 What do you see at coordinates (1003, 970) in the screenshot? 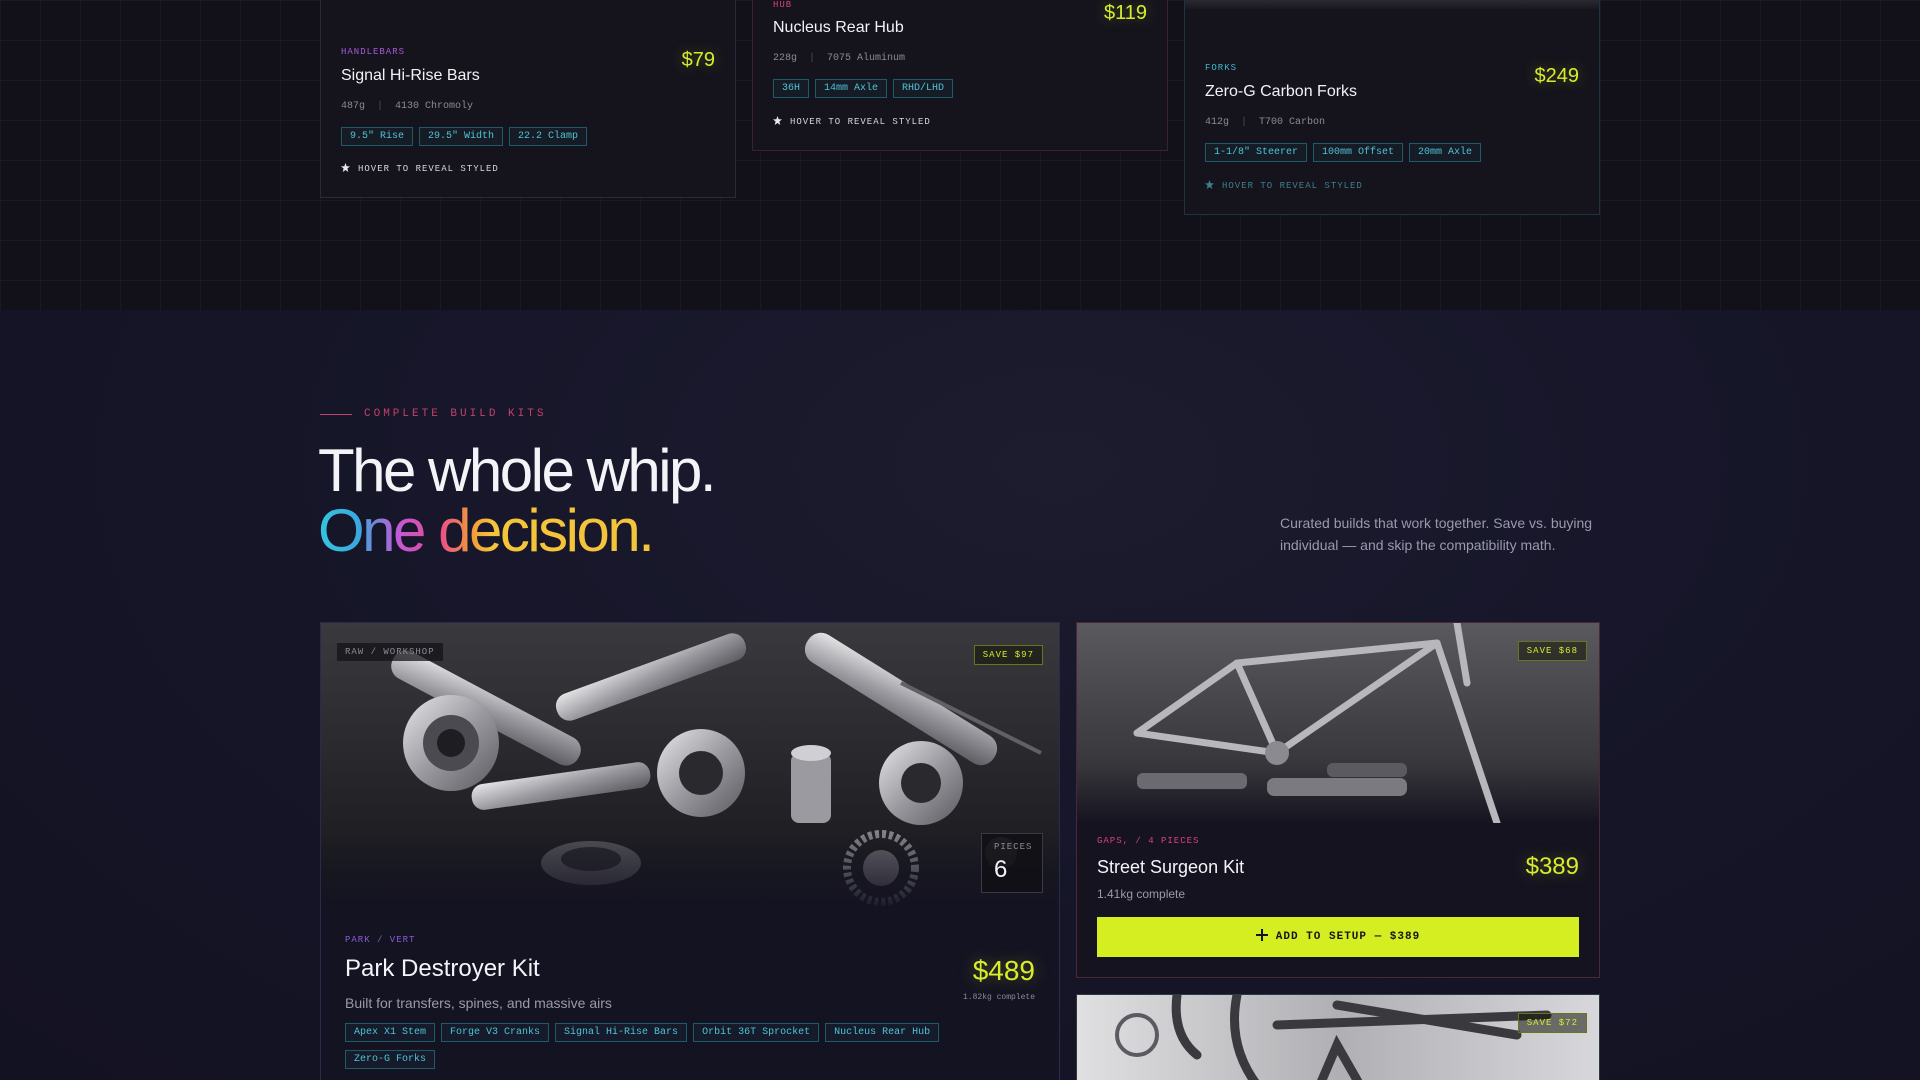
I see `kit-price: $489` at bounding box center [1003, 970].